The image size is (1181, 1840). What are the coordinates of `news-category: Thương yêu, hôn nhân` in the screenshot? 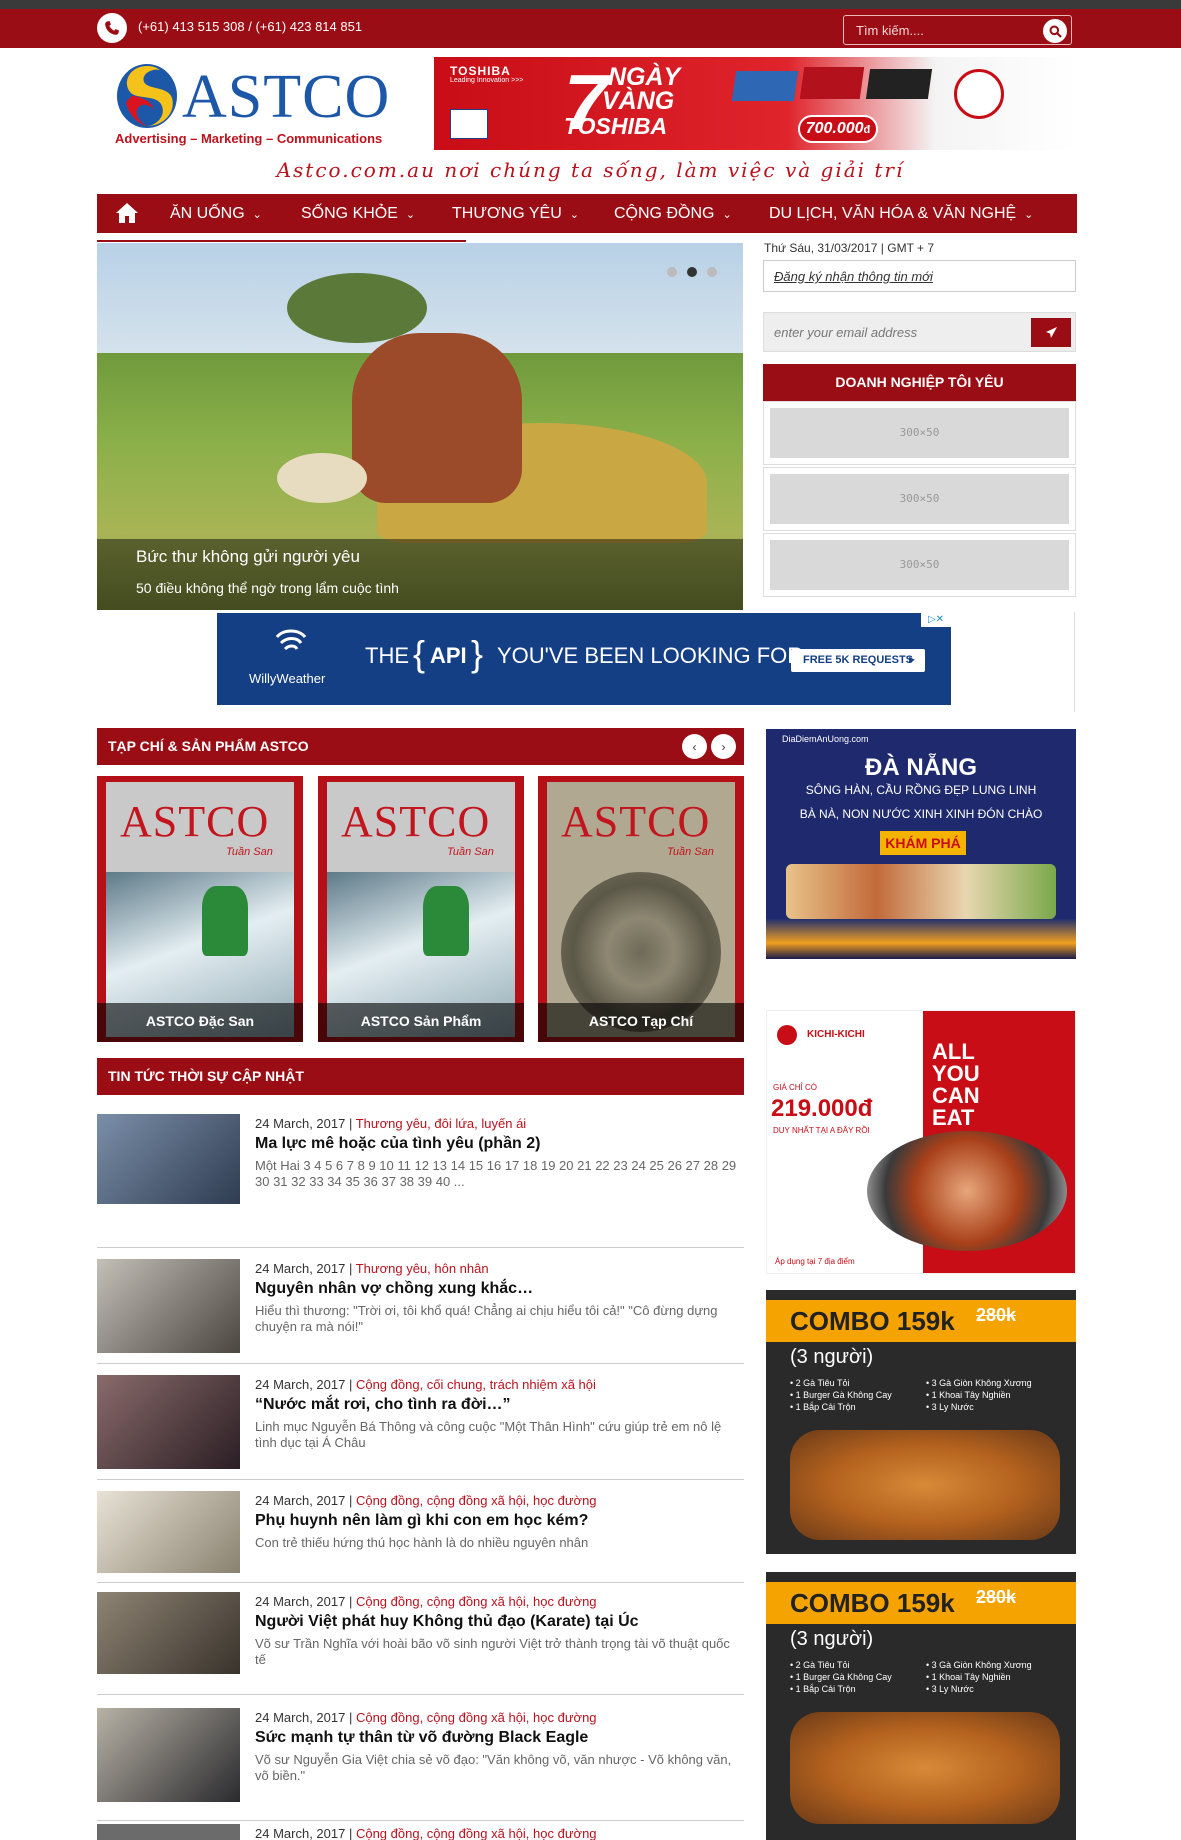 It's located at (422, 1268).